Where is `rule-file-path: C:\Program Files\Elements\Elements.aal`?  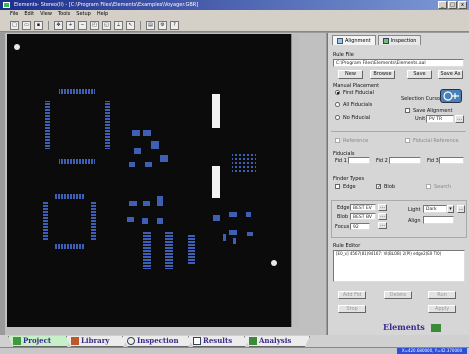 rule-file-path: C:\Program Files\Elements\Elements.aal is located at coordinates (398, 63).